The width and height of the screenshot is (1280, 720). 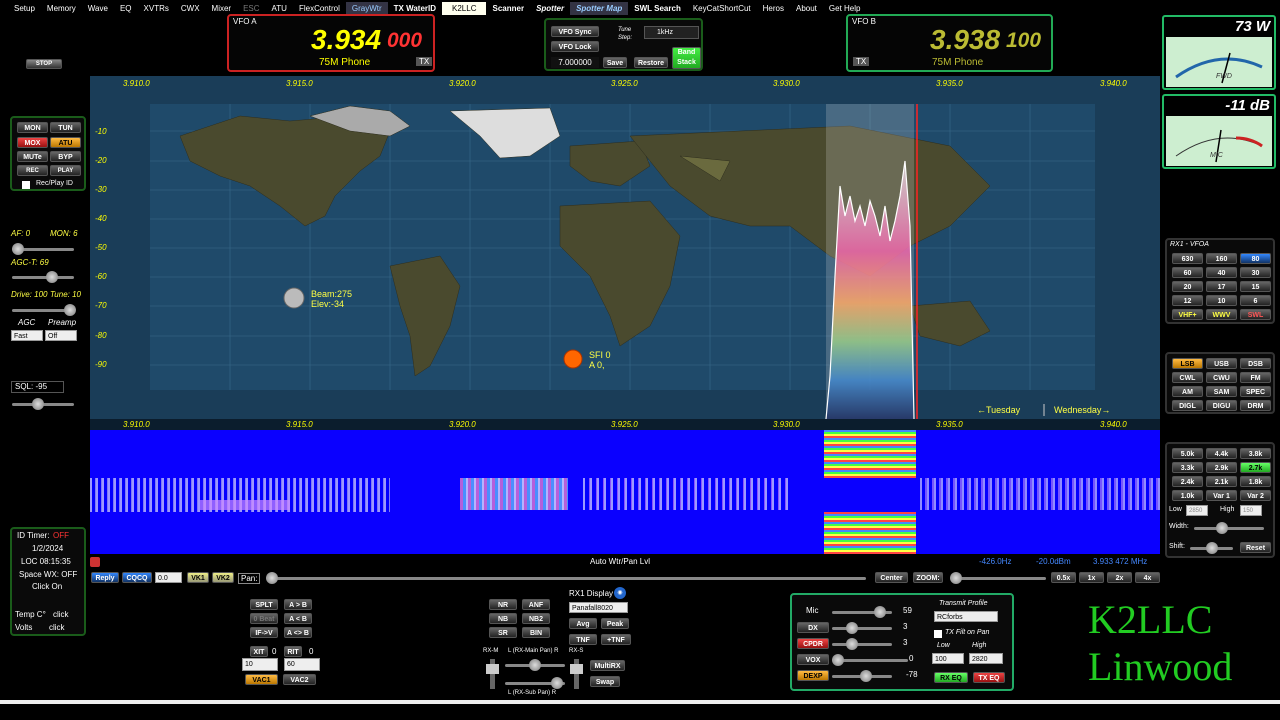 What do you see at coordinates (1255, 363) in the screenshot?
I see `mode-dsb: DSB` at bounding box center [1255, 363].